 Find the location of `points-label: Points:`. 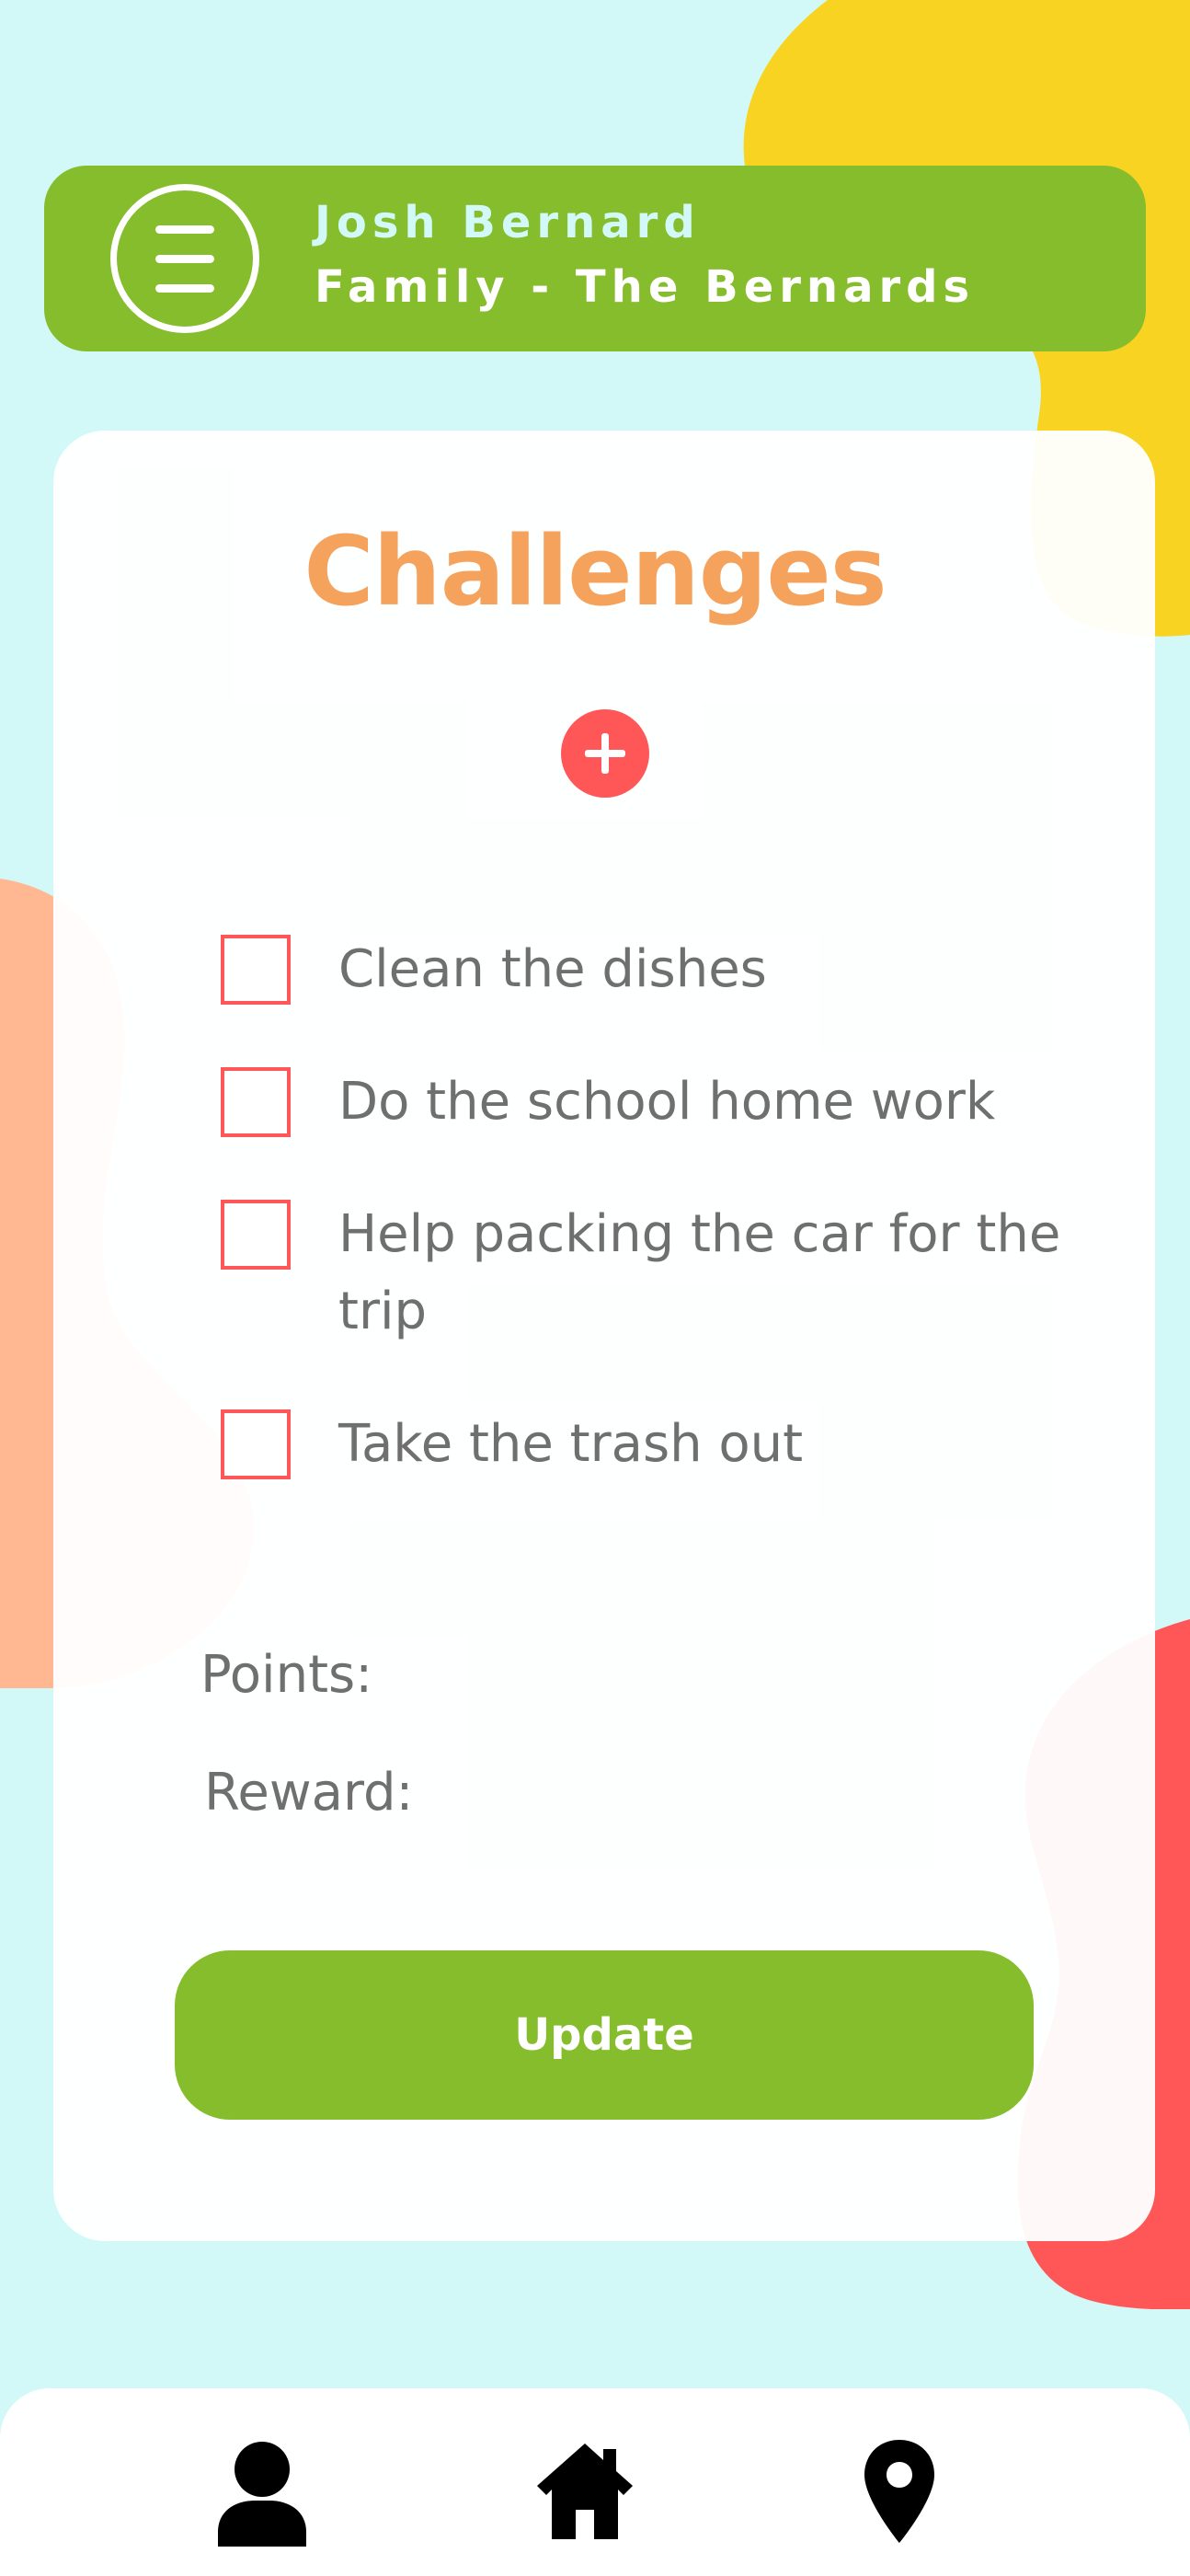

points-label: Points: is located at coordinates (286, 1675).